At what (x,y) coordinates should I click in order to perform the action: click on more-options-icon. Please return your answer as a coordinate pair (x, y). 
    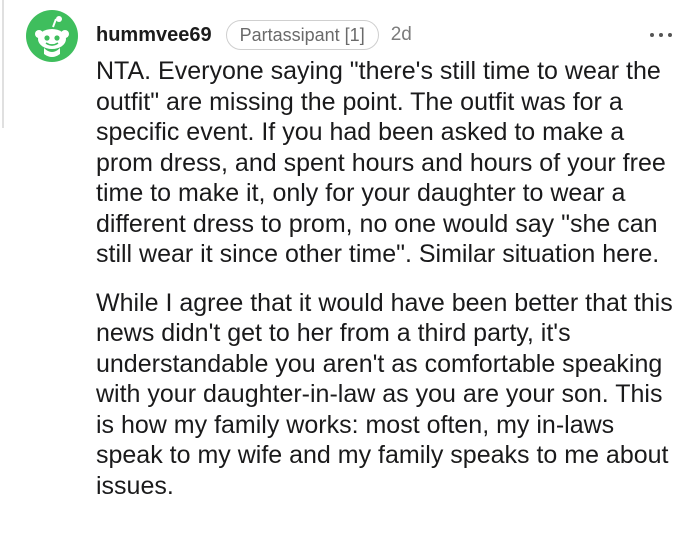
    Looking at the image, I should click on (652, 35).